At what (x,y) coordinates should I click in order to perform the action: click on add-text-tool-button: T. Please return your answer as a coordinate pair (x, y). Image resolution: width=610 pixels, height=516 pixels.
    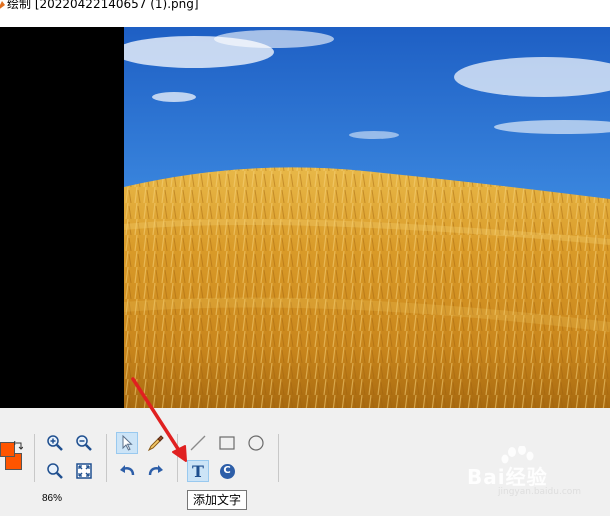
    Looking at the image, I should click on (198, 471).